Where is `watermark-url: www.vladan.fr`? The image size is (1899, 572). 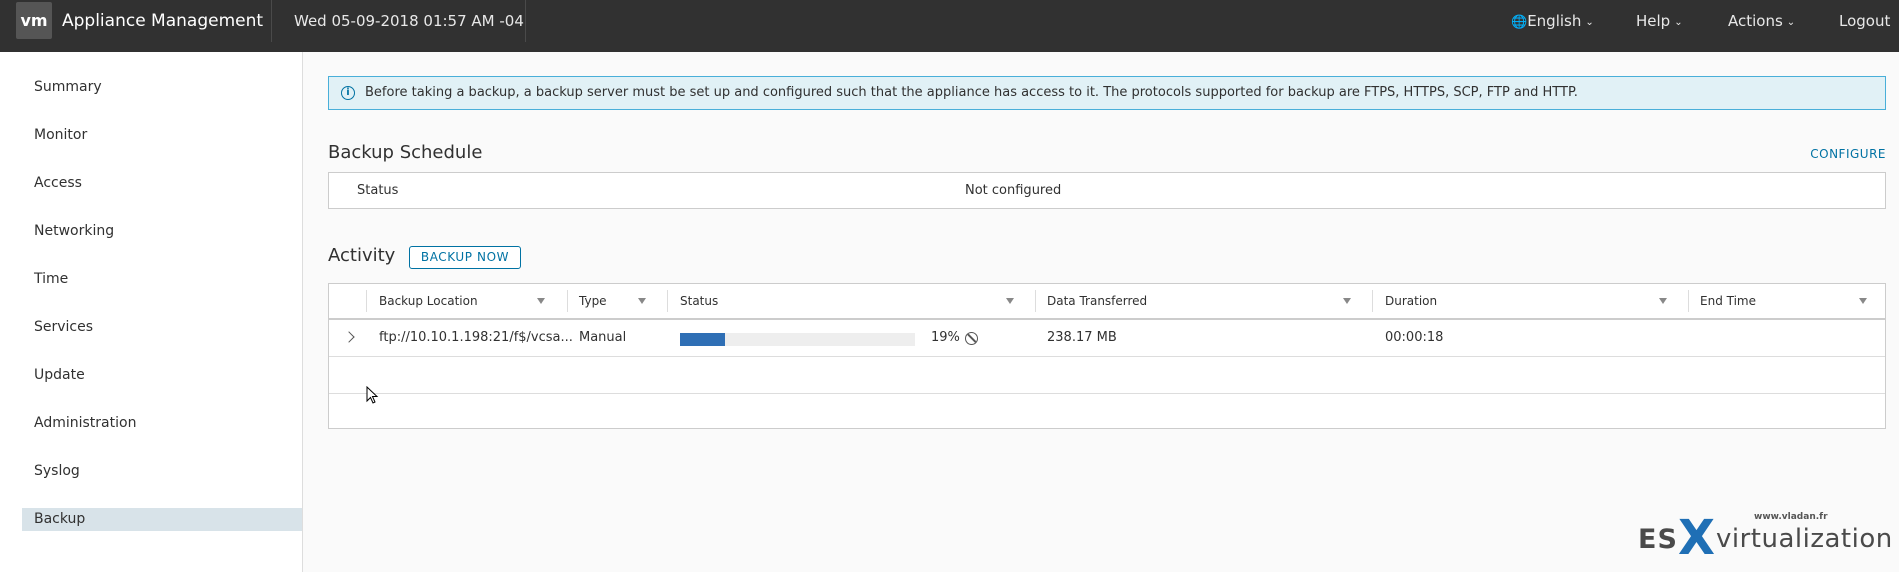
watermark-url: www.vladan.fr is located at coordinates (1791, 517).